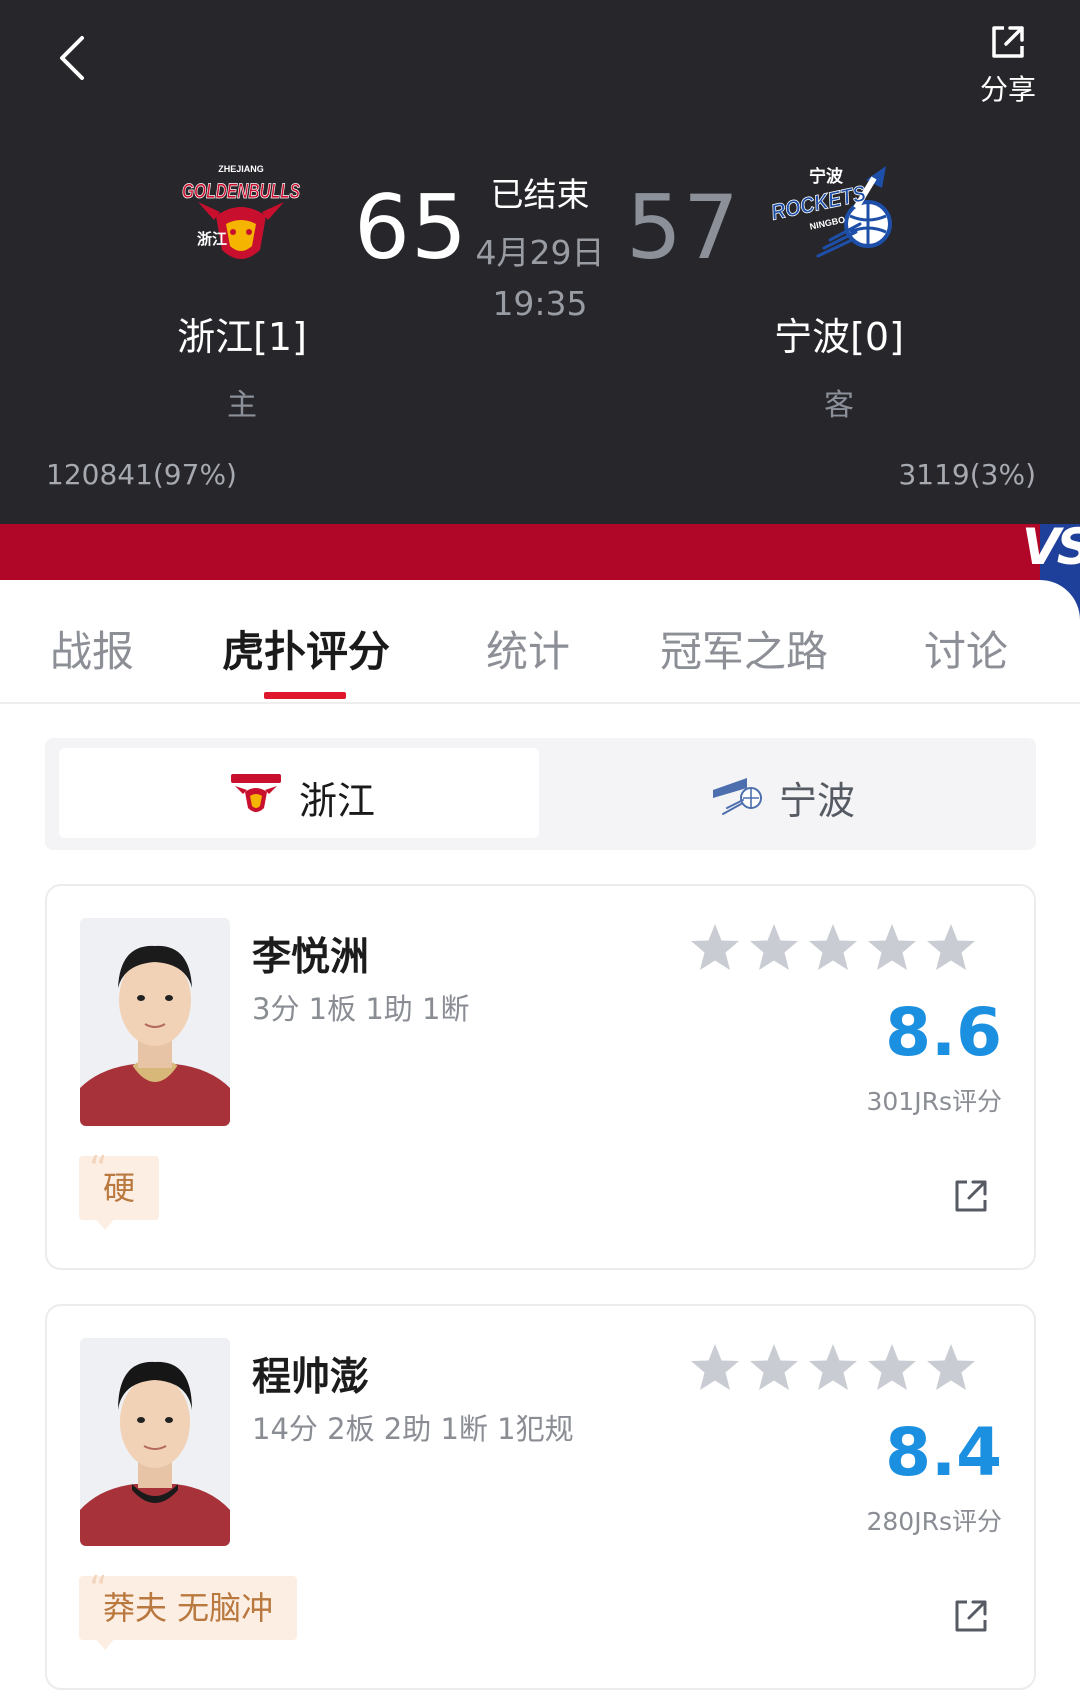 The image size is (1080, 1690). What do you see at coordinates (241, 169) in the screenshot?
I see `home-logo-top-text: ZHEJIANG` at bounding box center [241, 169].